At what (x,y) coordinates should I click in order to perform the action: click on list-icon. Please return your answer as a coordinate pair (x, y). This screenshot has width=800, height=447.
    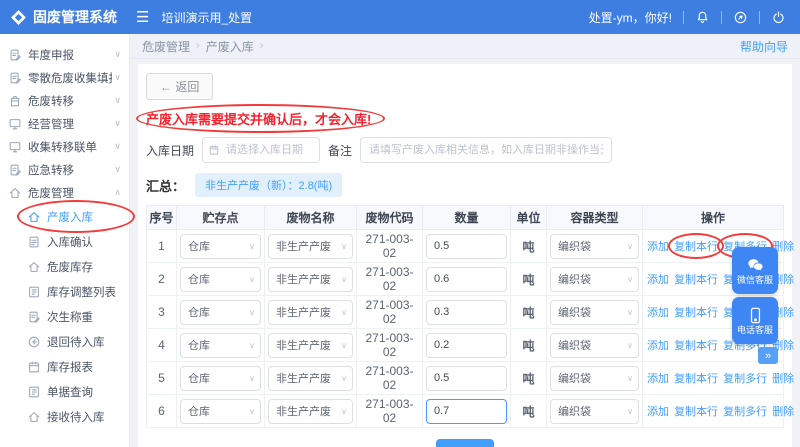
    Looking at the image, I should click on (34, 392).